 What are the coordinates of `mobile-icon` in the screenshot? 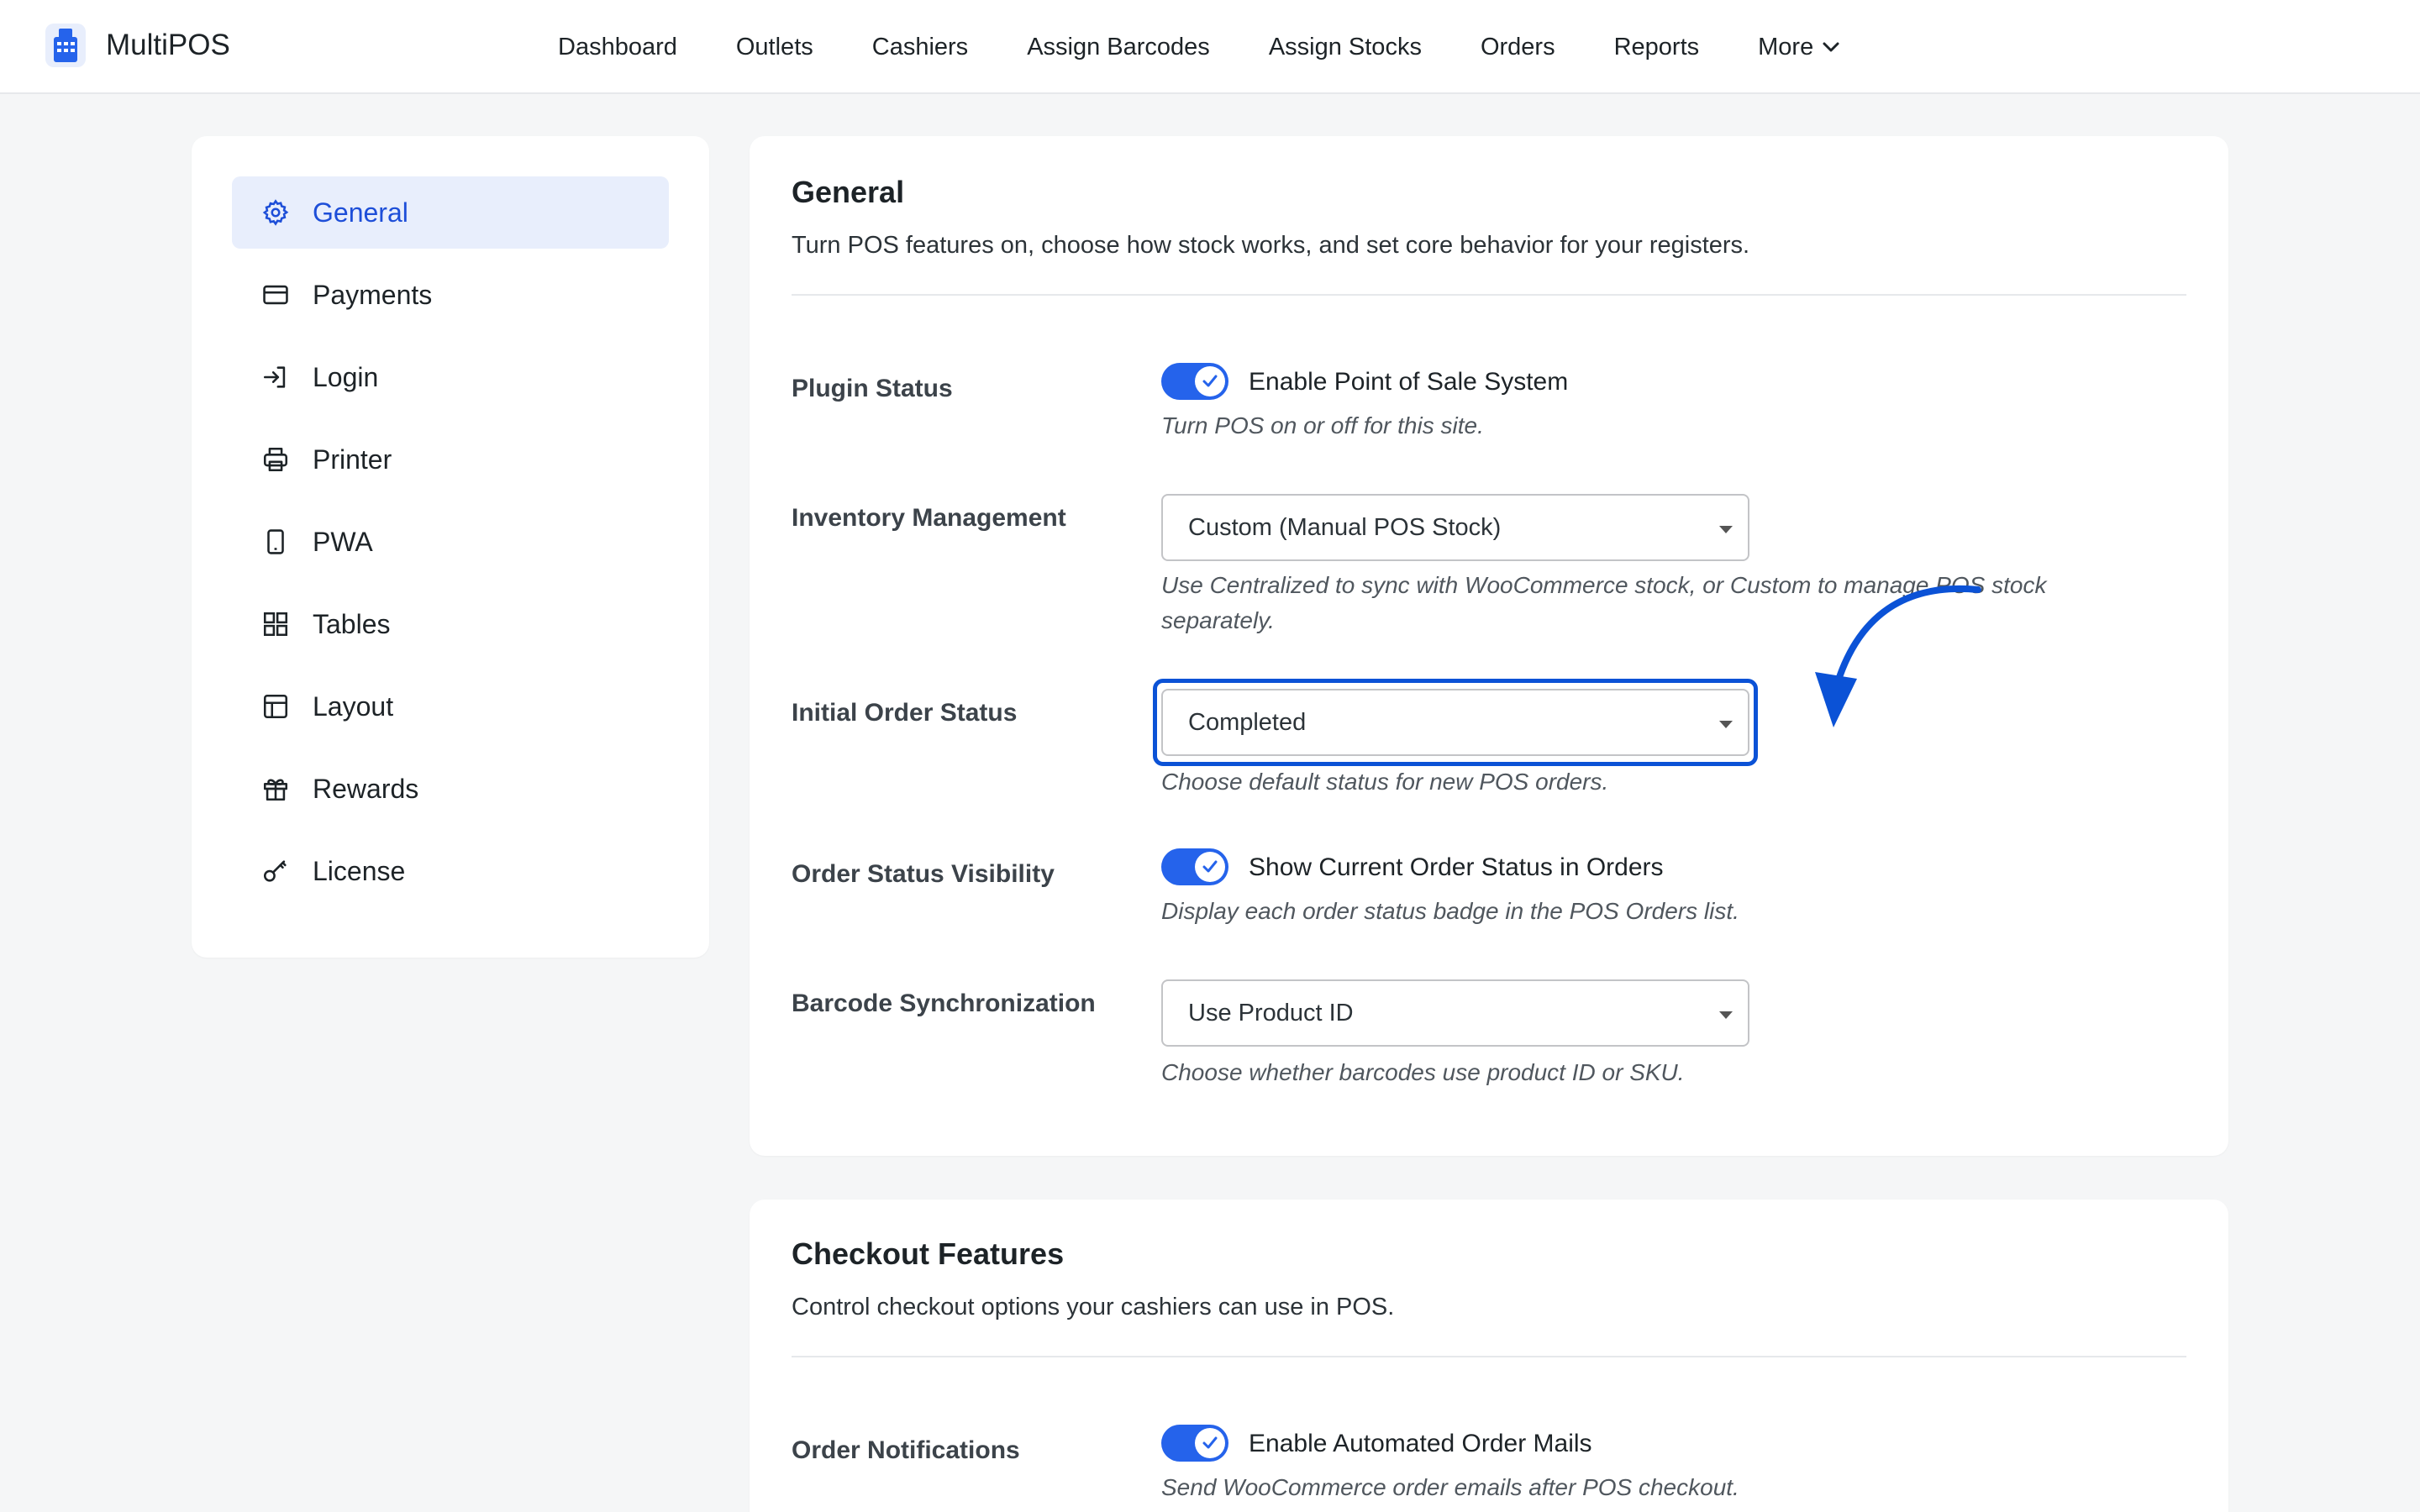 It's located at (276, 542).